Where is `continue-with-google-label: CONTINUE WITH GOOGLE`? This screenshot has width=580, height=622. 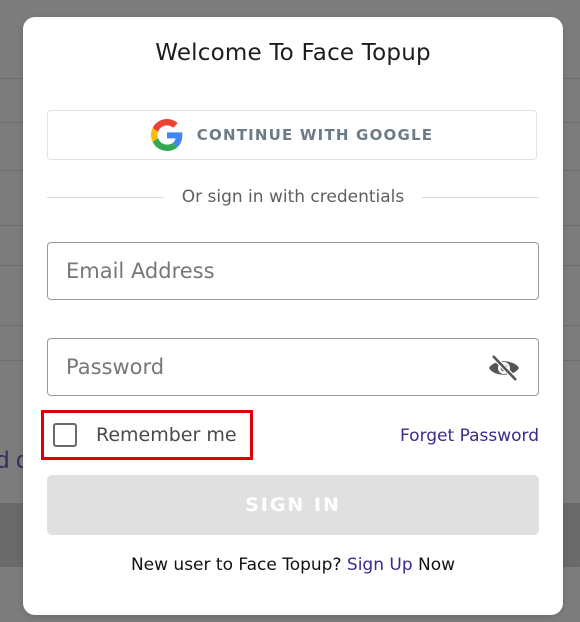 continue-with-google-label: CONTINUE WITH GOOGLE is located at coordinates (315, 135).